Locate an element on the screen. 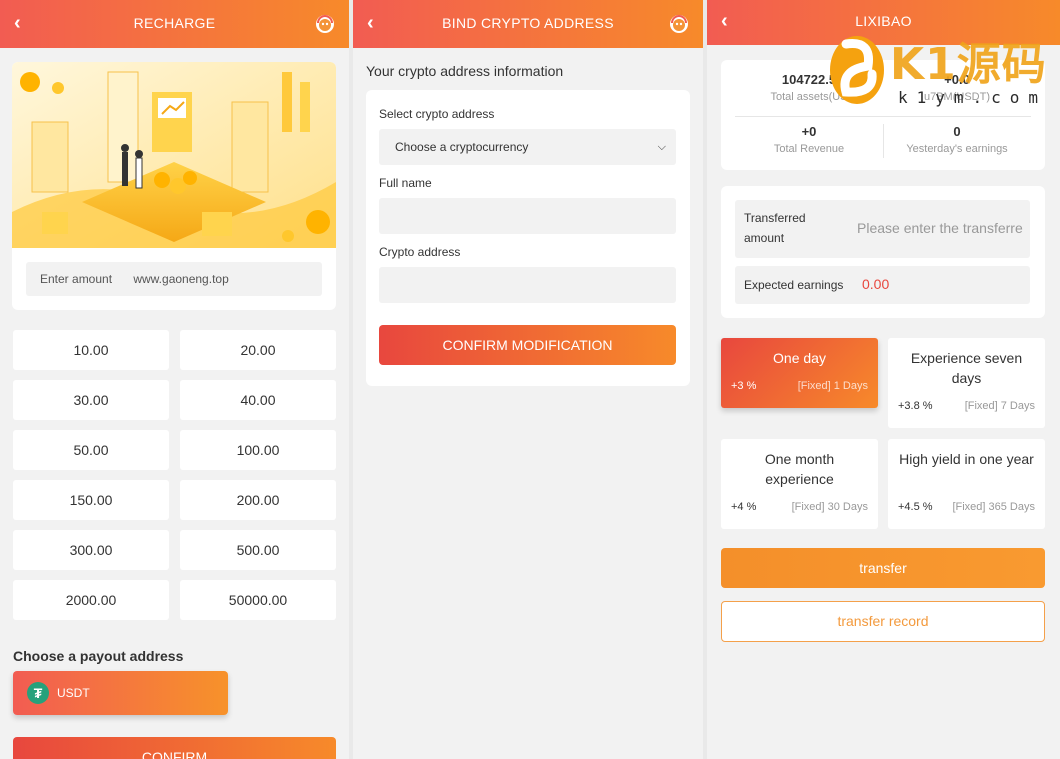  transfer-button: transfer is located at coordinates (883, 568).